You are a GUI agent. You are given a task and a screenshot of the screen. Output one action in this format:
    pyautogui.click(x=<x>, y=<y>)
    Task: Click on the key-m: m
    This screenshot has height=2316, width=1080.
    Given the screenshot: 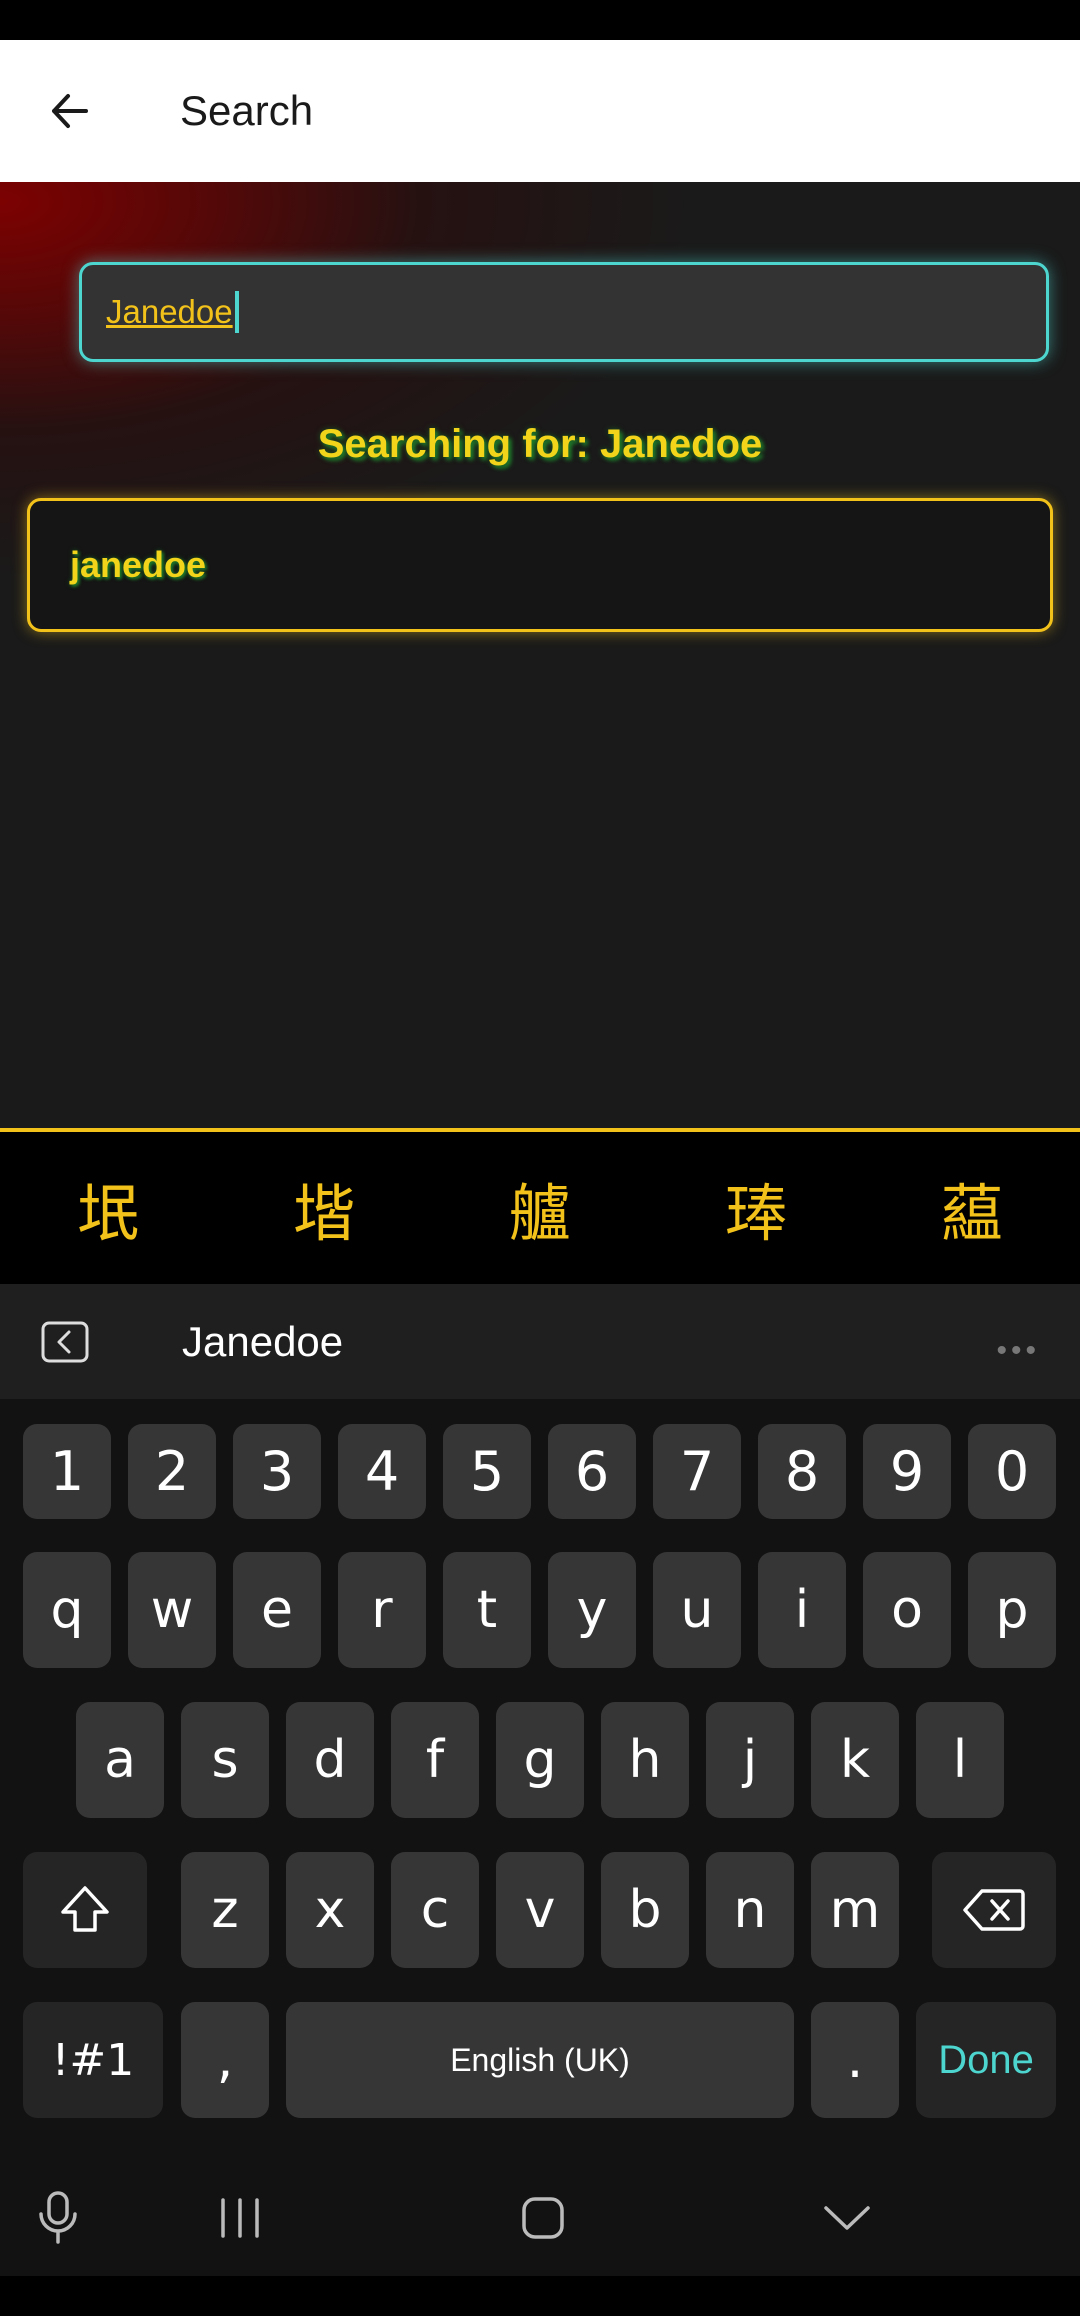 What is the action you would take?
    pyautogui.click(x=855, y=1910)
    